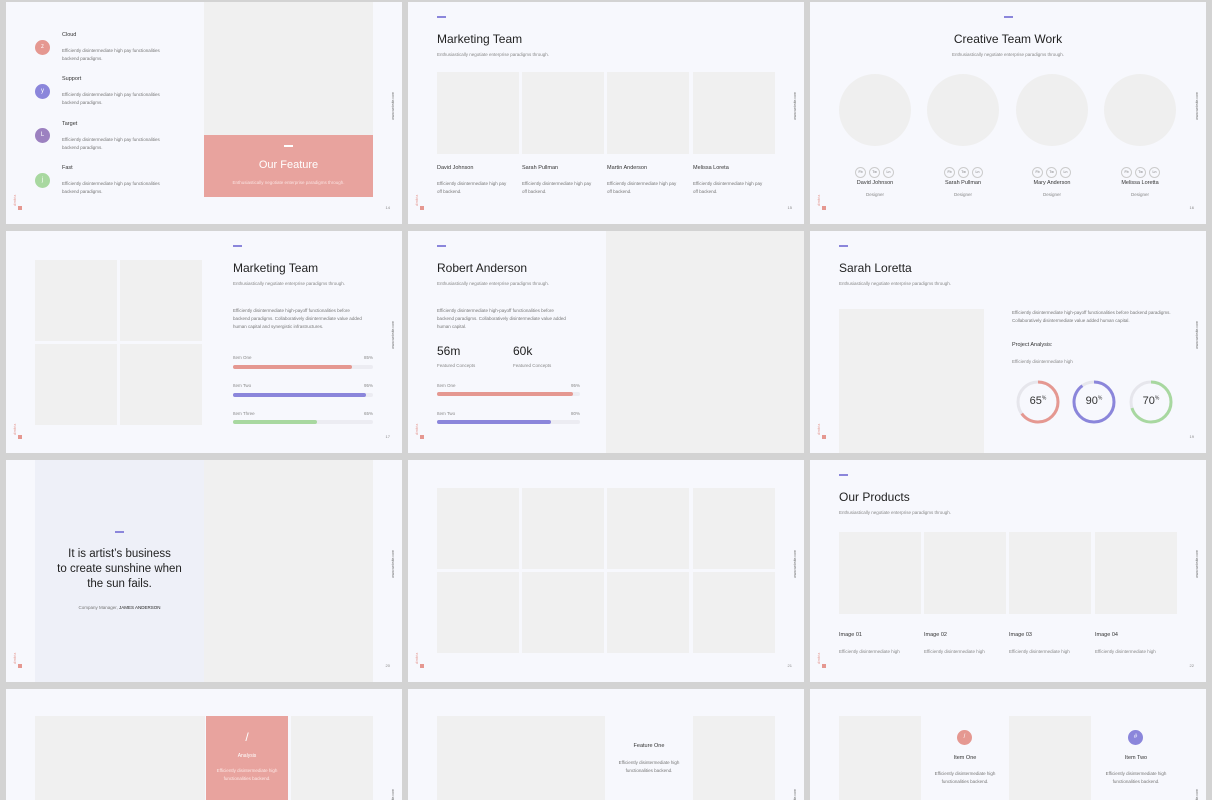 The width and height of the screenshot is (1212, 800). Describe the element at coordinates (965, 758) in the screenshot. I see `item-title: Item One` at that location.